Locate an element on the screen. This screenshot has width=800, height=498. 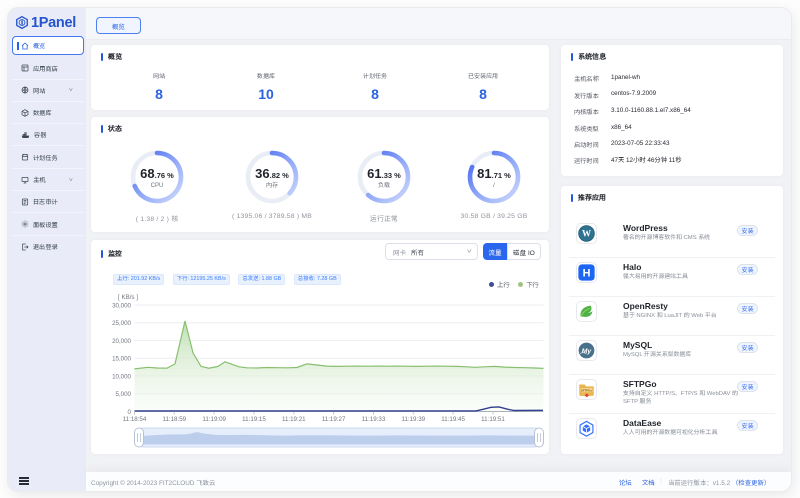
svg-text: 5,000 is located at coordinates (124, 394).